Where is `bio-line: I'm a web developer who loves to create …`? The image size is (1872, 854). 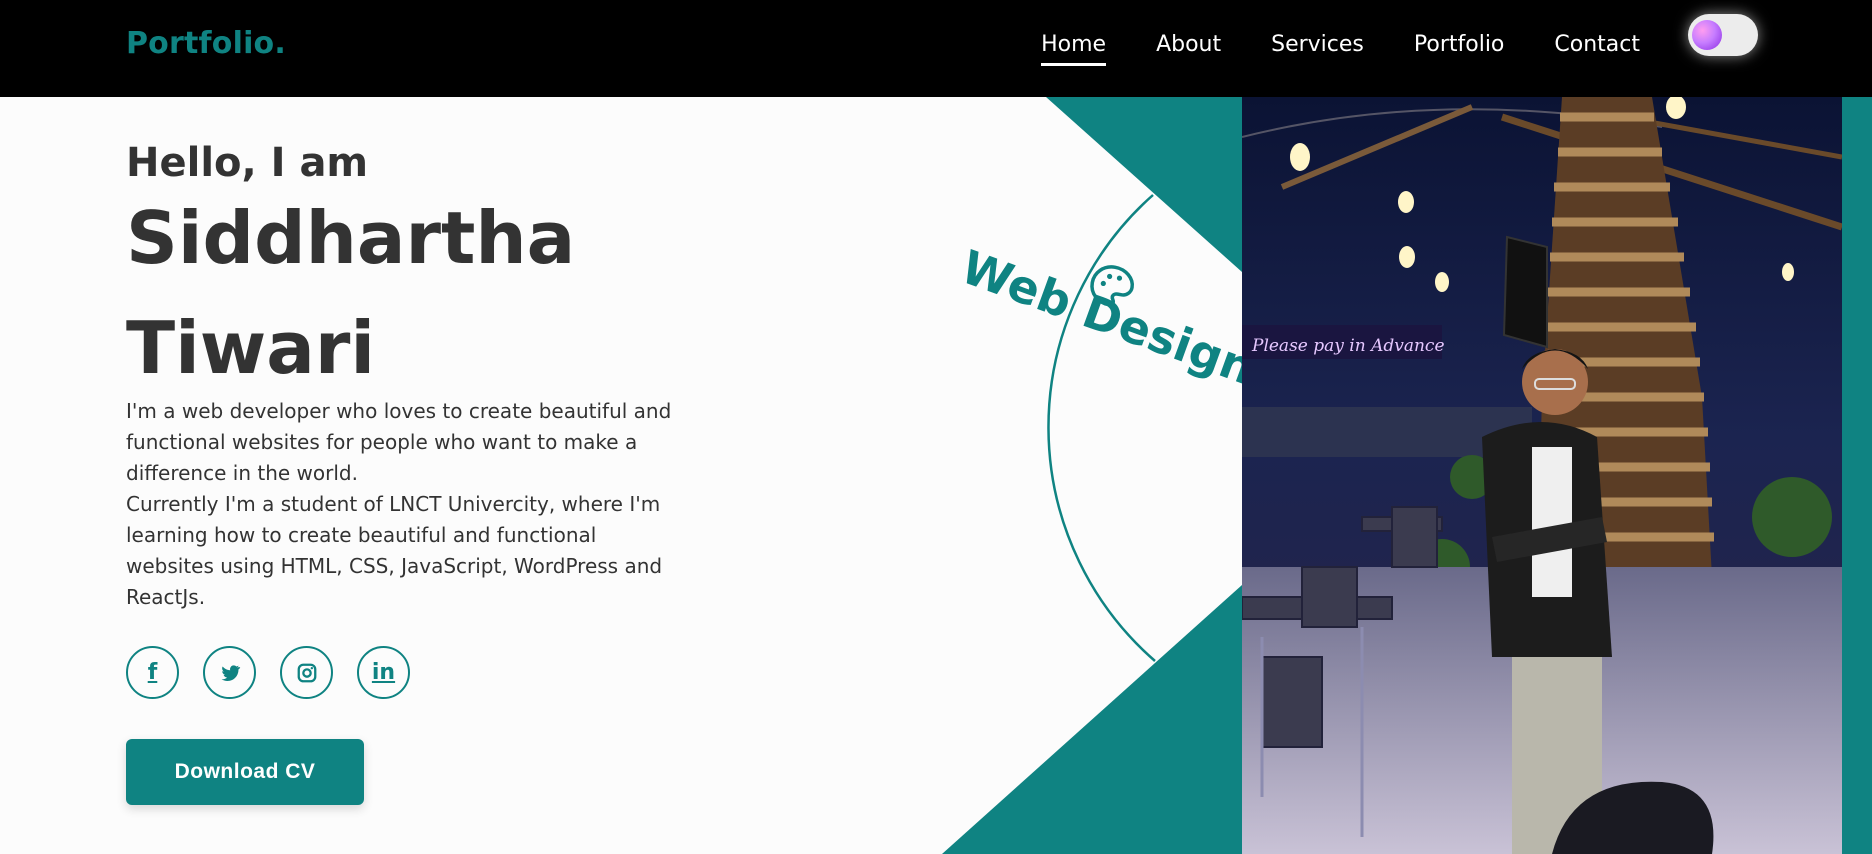
bio-line: I'm a web developer who loves to create … is located at coordinates (399, 411).